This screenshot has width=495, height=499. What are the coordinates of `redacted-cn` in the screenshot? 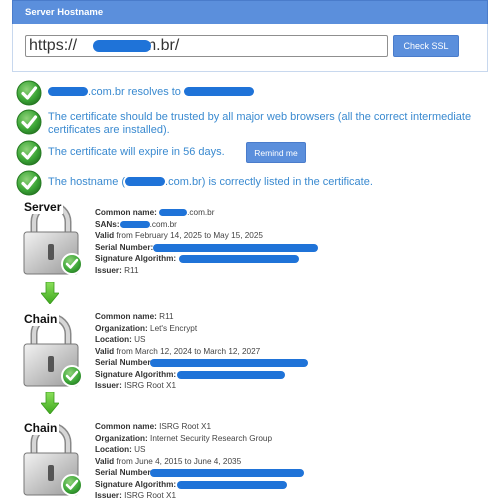 It's located at (173, 212).